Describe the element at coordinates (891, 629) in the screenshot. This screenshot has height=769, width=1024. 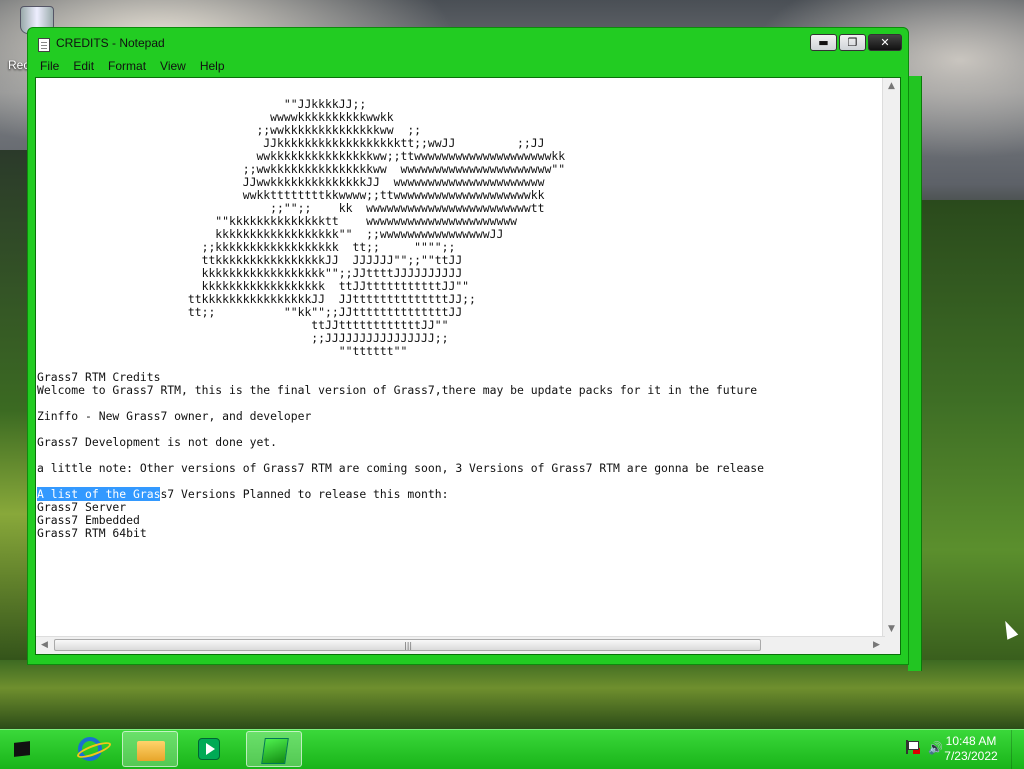
I see `scroll-down-arrow-icon: ▼` at that location.